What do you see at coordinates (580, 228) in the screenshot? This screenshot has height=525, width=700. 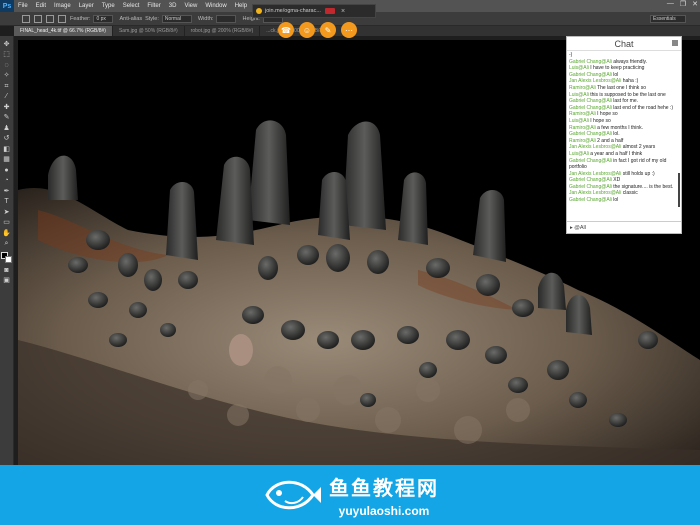 I see `chat-input-value: @All` at bounding box center [580, 228].